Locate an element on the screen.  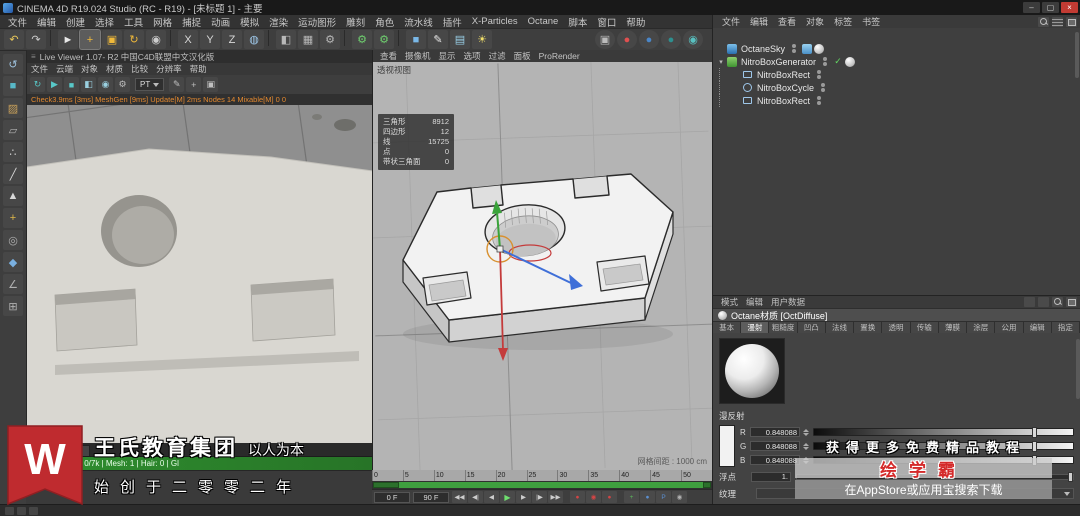
channel-tab: 公用 is located at coordinates (1009, 327).